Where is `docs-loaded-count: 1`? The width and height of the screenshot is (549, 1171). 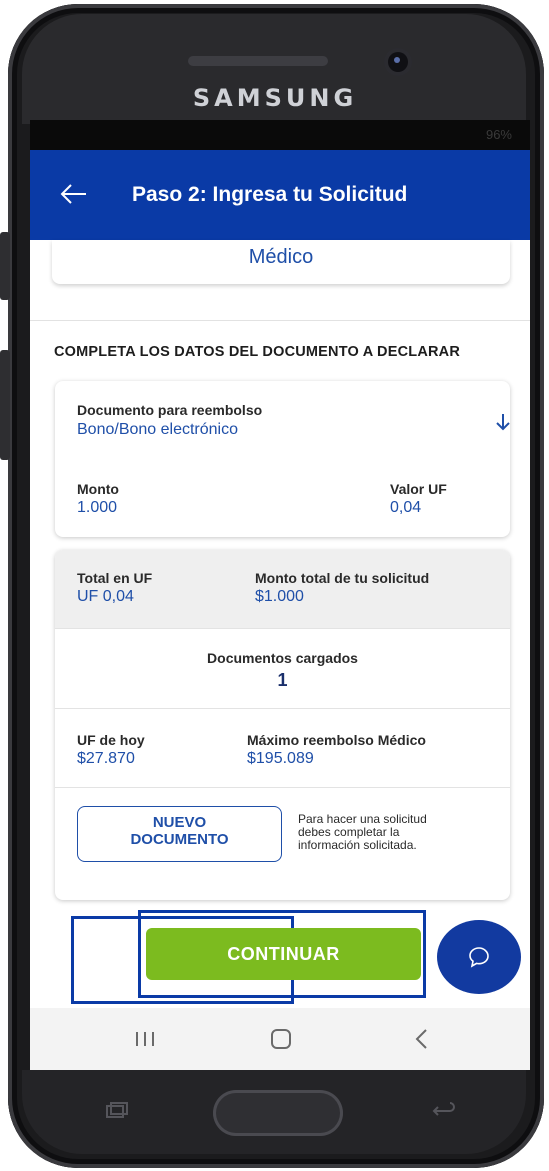 docs-loaded-count: 1 is located at coordinates (282, 680).